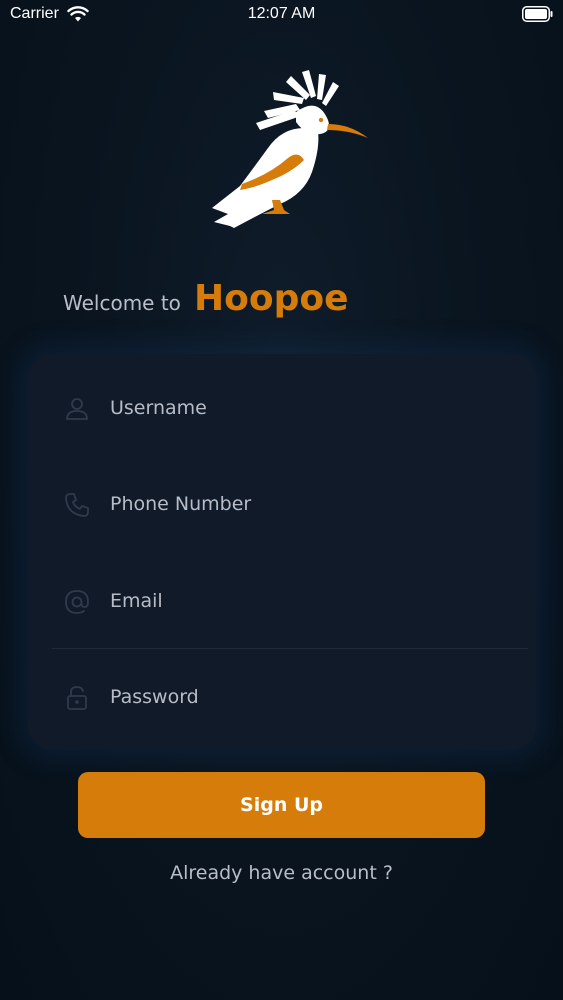 The height and width of the screenshot is (1000, 563). What do you see at coordinates (310, 504) in the screenshot?
I see `phone-number-input` at bounding box center [310, 504].